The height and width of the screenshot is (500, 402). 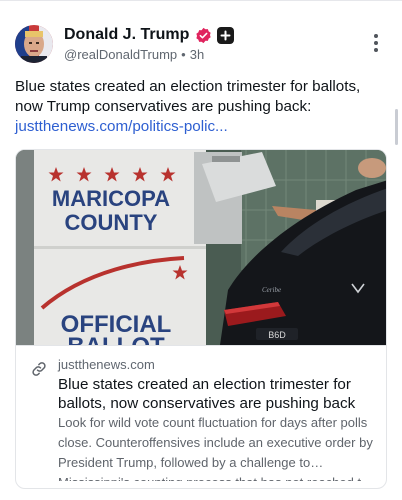 What do you see at coordinates (39, 369) in the screenshot?
I see `link-icon` at bounding box center [39, 369].